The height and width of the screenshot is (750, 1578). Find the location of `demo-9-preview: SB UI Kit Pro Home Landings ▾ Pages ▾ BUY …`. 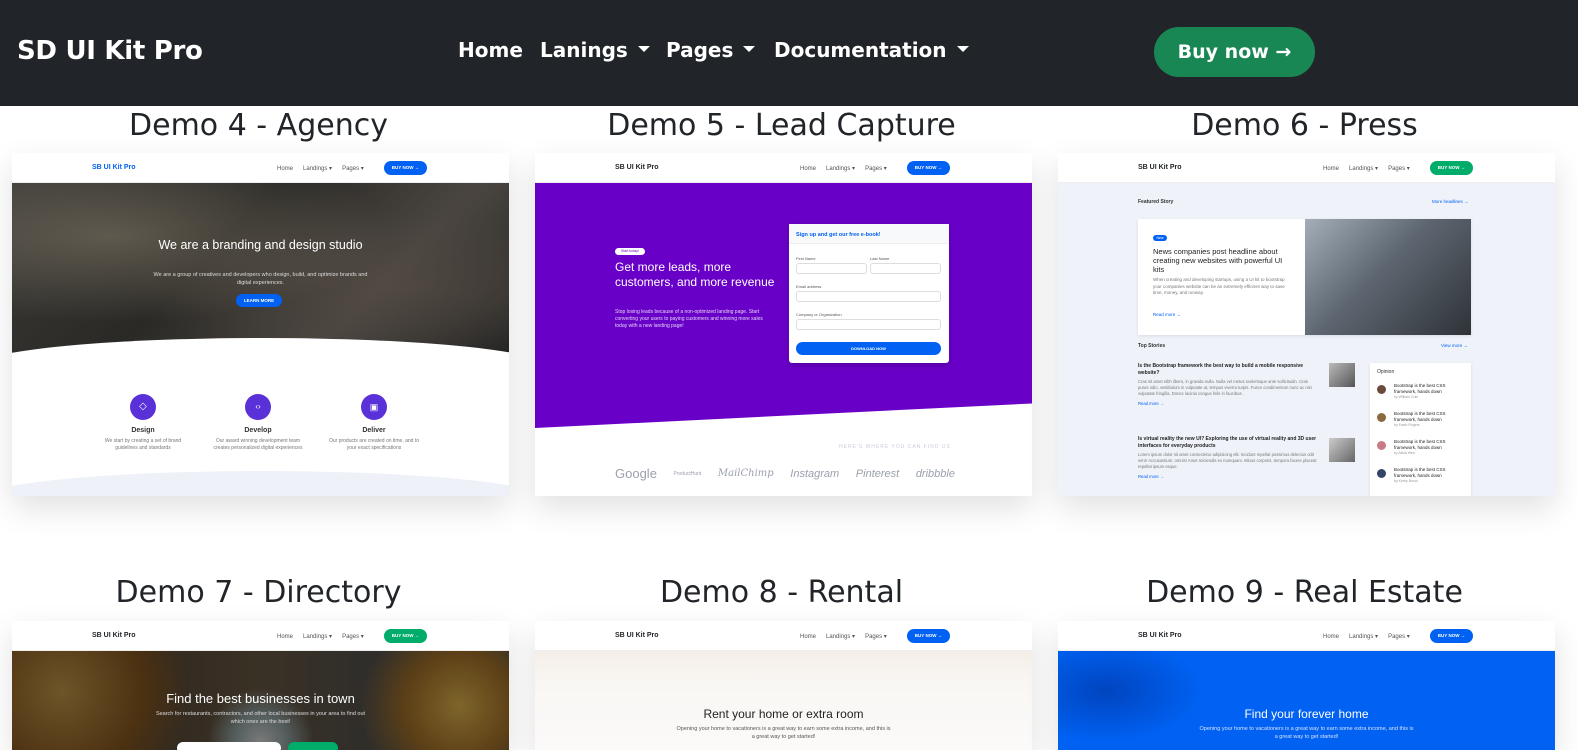

demo-9-preview: SB UI Kit Pro Home Landings ▾ Pages ▾ BUY … is located at coordinates (1306, 685).